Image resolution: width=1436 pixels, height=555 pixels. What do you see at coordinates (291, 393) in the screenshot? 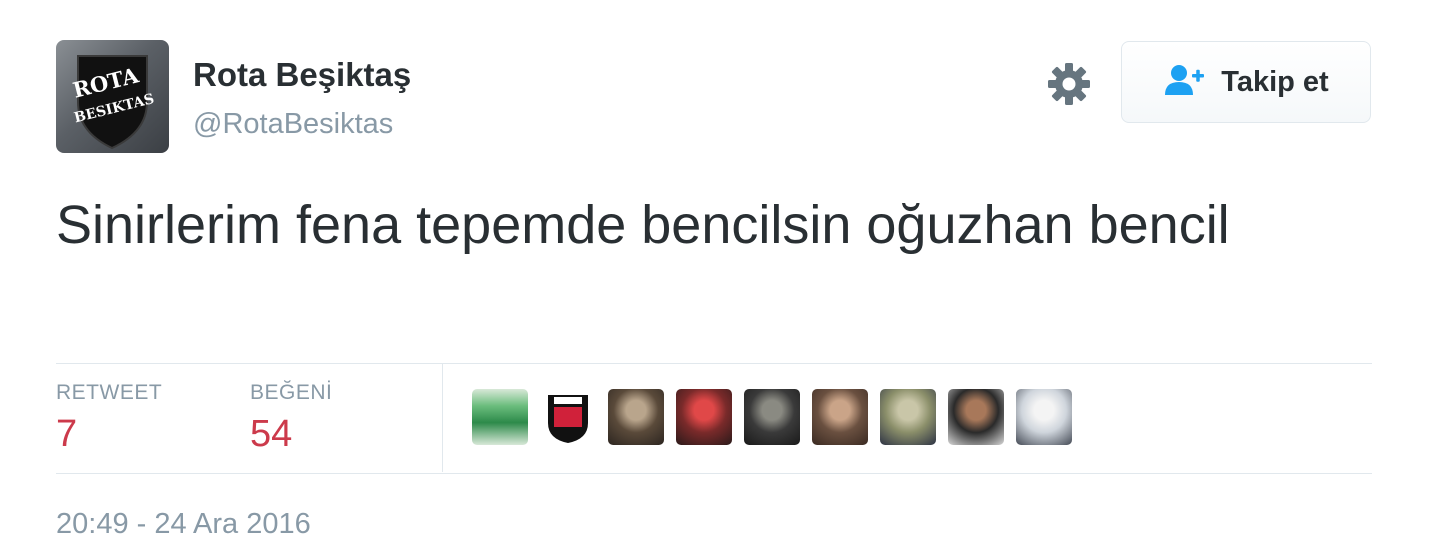
I see `like-label: BEĞENİ` at bounding box center [291, 393].